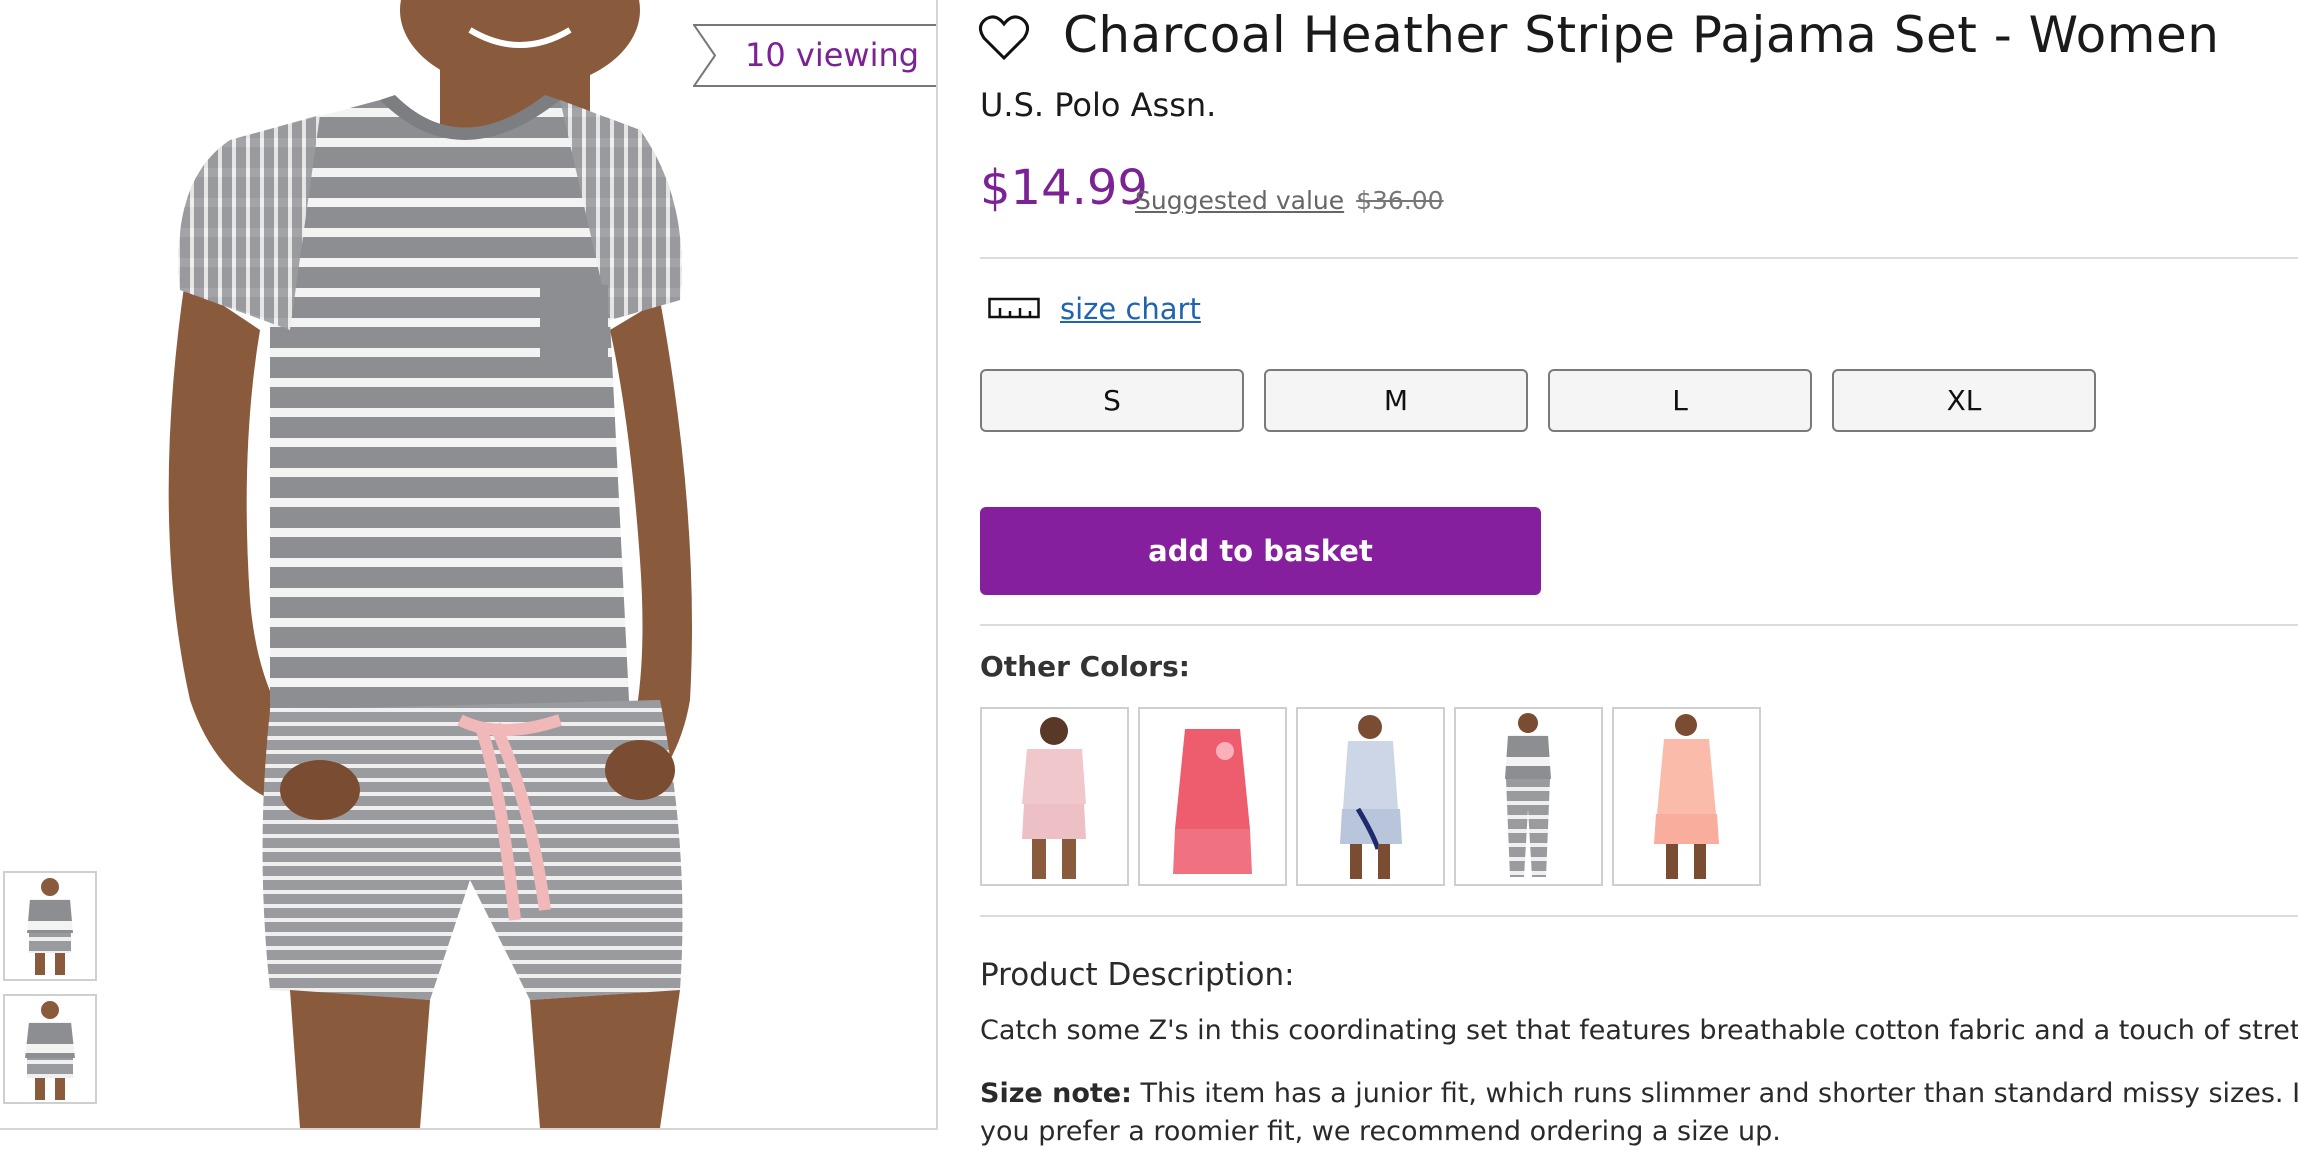  Describe the element at coordinates (1370, 796) in the screenshot. I see `color-swatch-light-blue-tank` at that location.